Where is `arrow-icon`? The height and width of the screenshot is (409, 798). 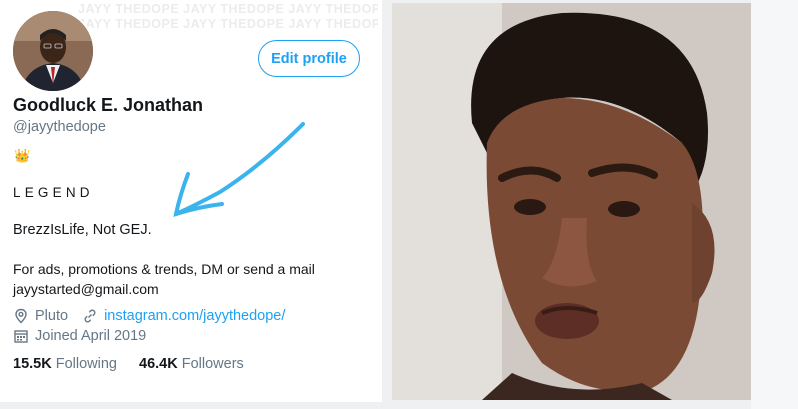
arrow-icon is located at coordinates (239, 169).